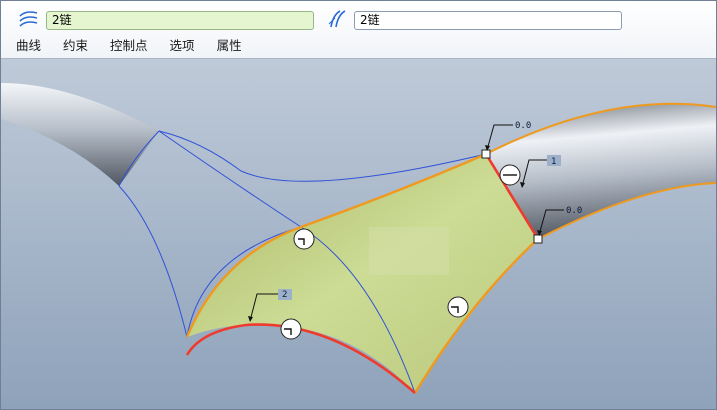  I want to click on dashboard-menu: 曲线 约束 控制点 选项 属性, so click(125, 46).